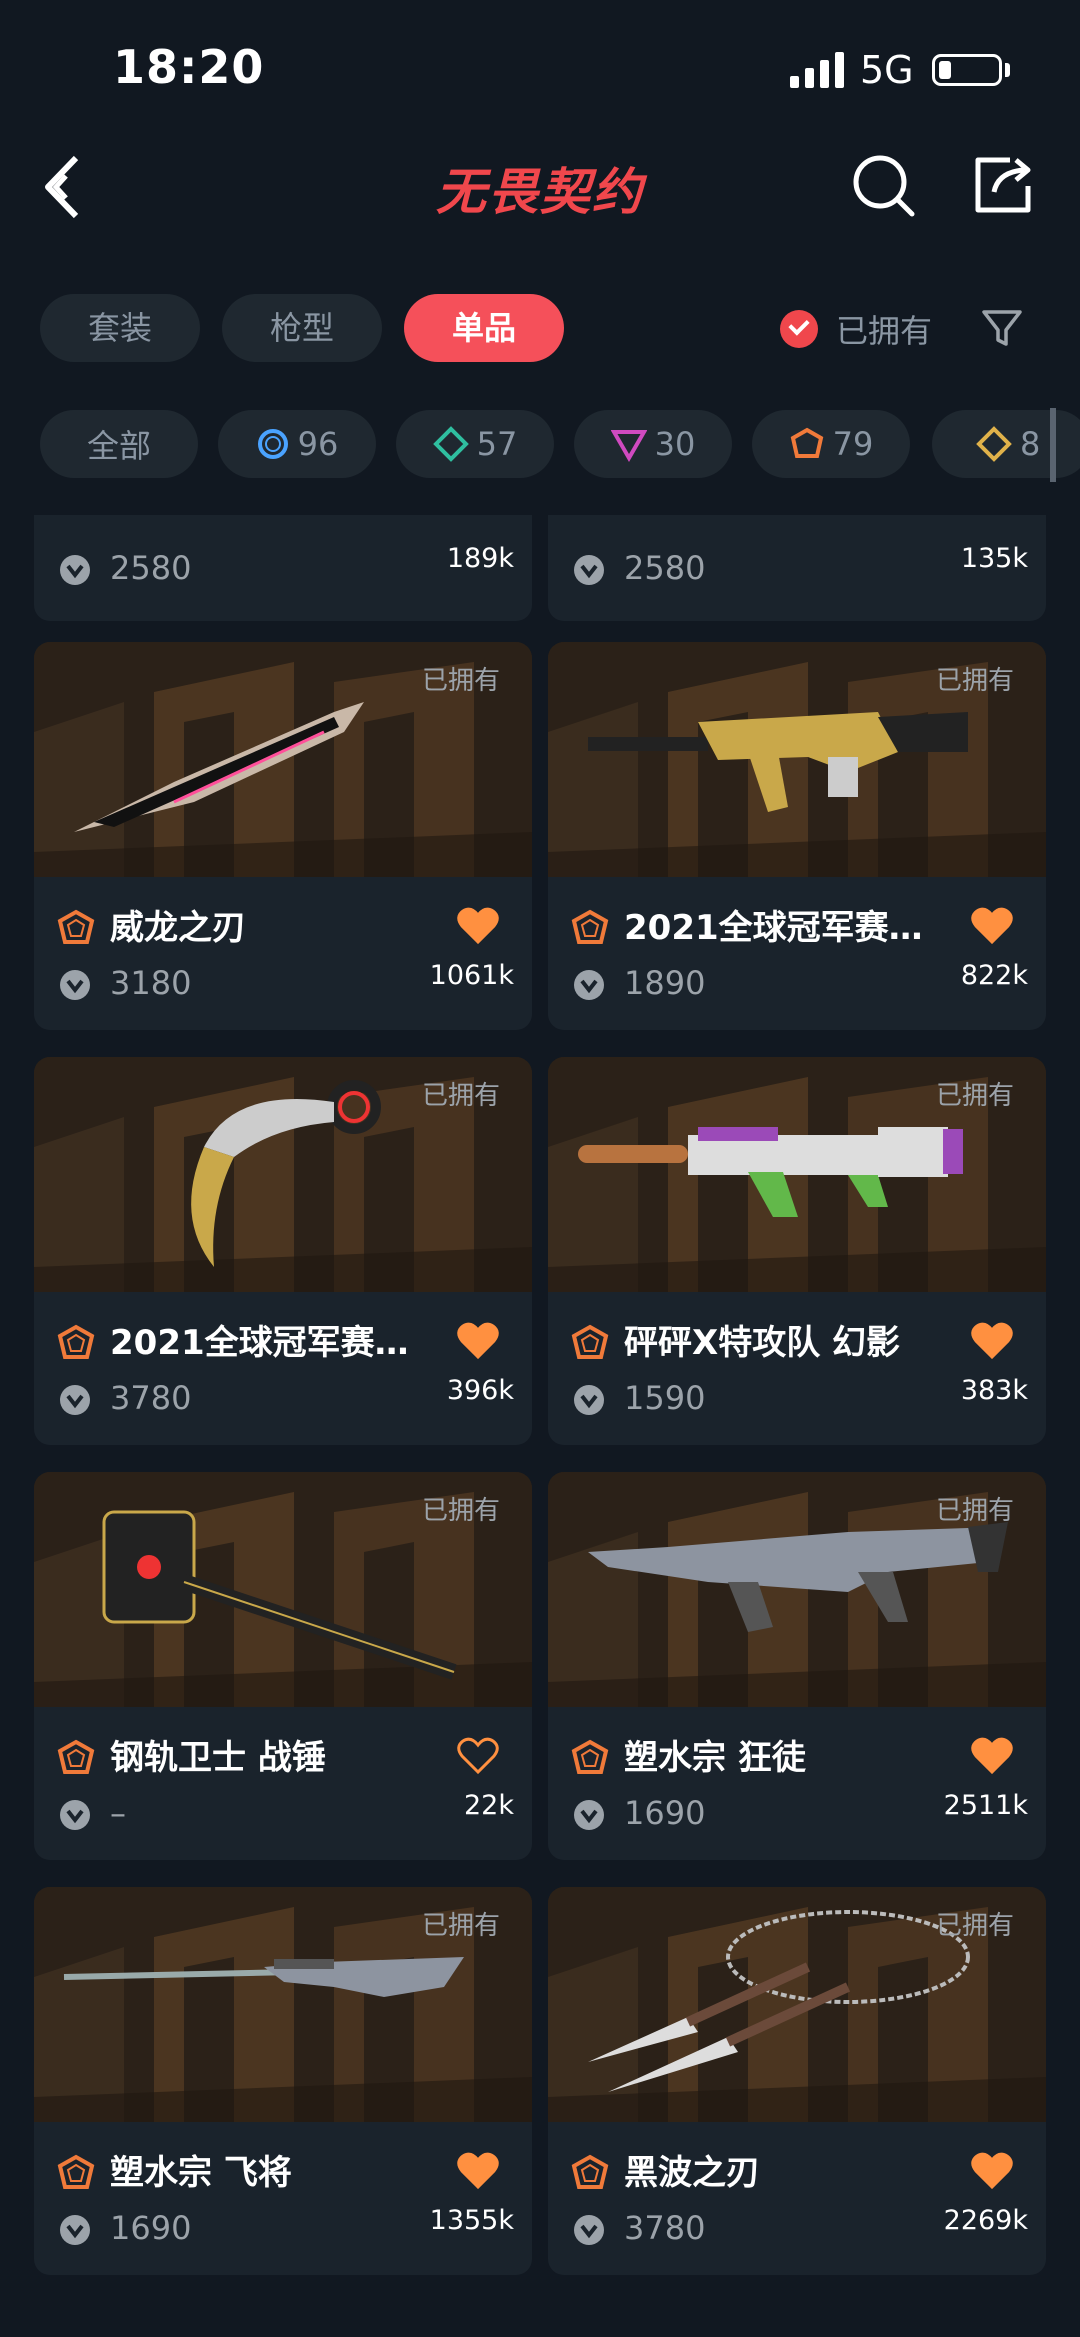  Describe the element at coordinates (762, 1343) in the screenshot. I see `item-name: 砰砰X特攻队 幻影` at that location.